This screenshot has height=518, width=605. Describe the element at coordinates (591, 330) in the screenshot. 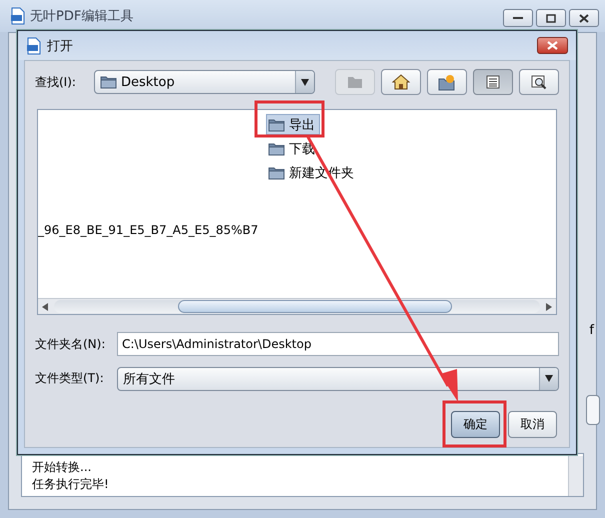

I see `label-fragment: f` at that location.